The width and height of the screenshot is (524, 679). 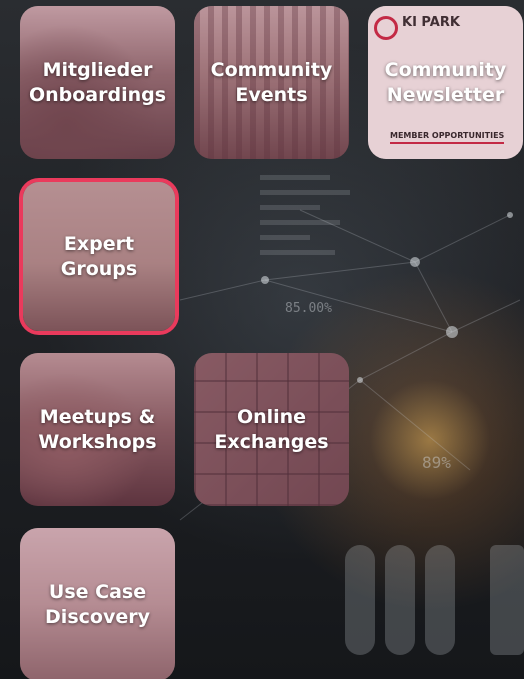 I want to click on tile-label: Mitglieder Onboardings, so click(x=97, y=82).